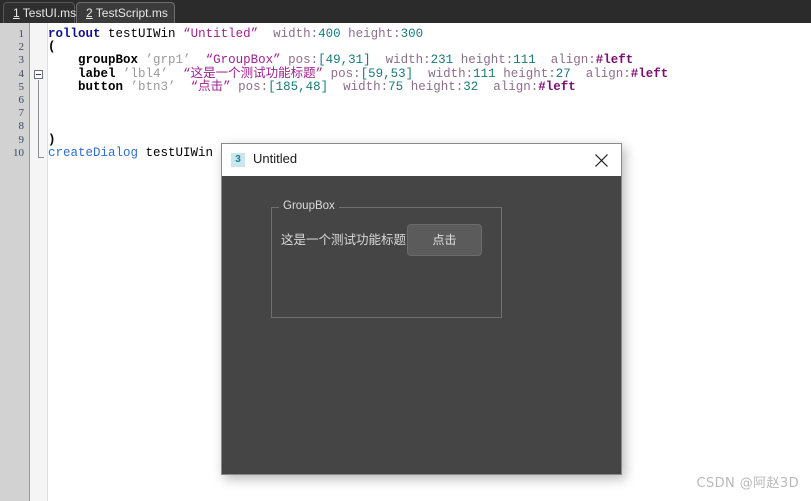 The width and height of the screenshot is (811, 501). What do you see at coordinates (39, 262) in the screenshot?
I see `code-folding-column` at bounding box center [39, 262].